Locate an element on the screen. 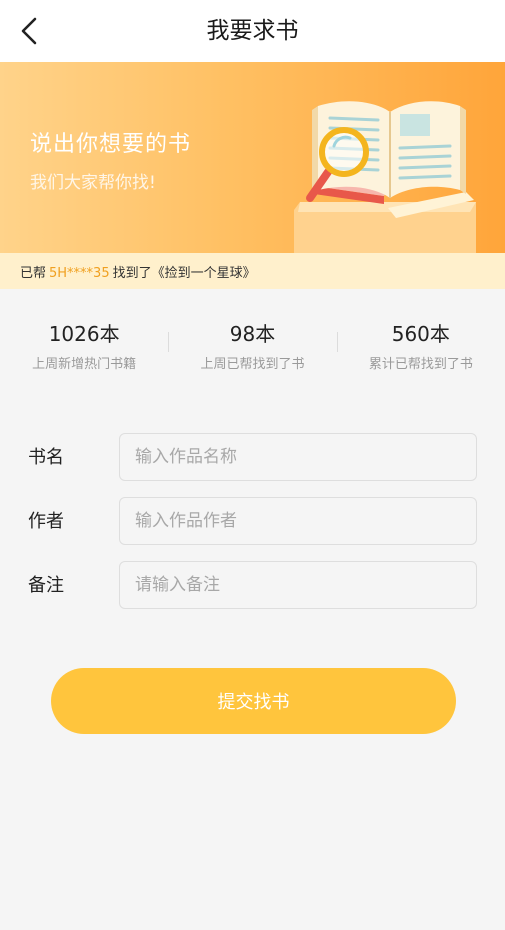  open-book-magnifier-illustration is located at coordinates (385, 177).